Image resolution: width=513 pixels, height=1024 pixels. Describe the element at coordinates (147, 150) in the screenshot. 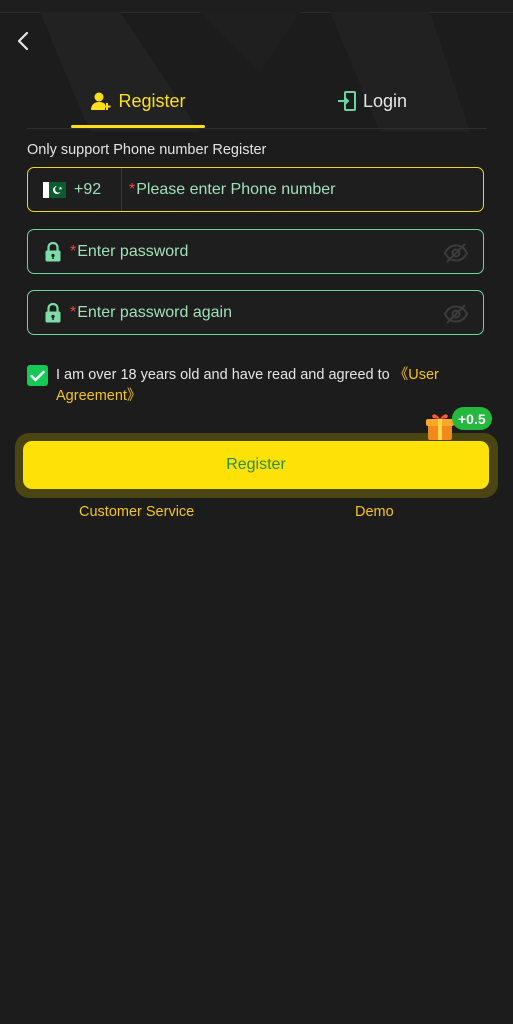

I see `support-note: Only support Phone number Register` at that location.